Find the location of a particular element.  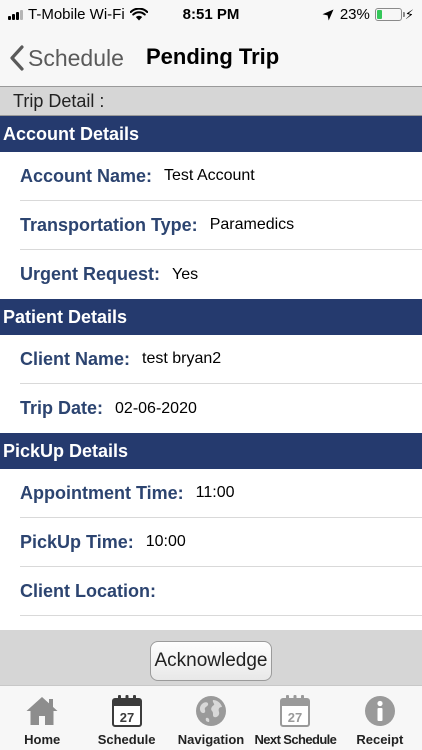

signal-icon is located at coordinates (16, 14).